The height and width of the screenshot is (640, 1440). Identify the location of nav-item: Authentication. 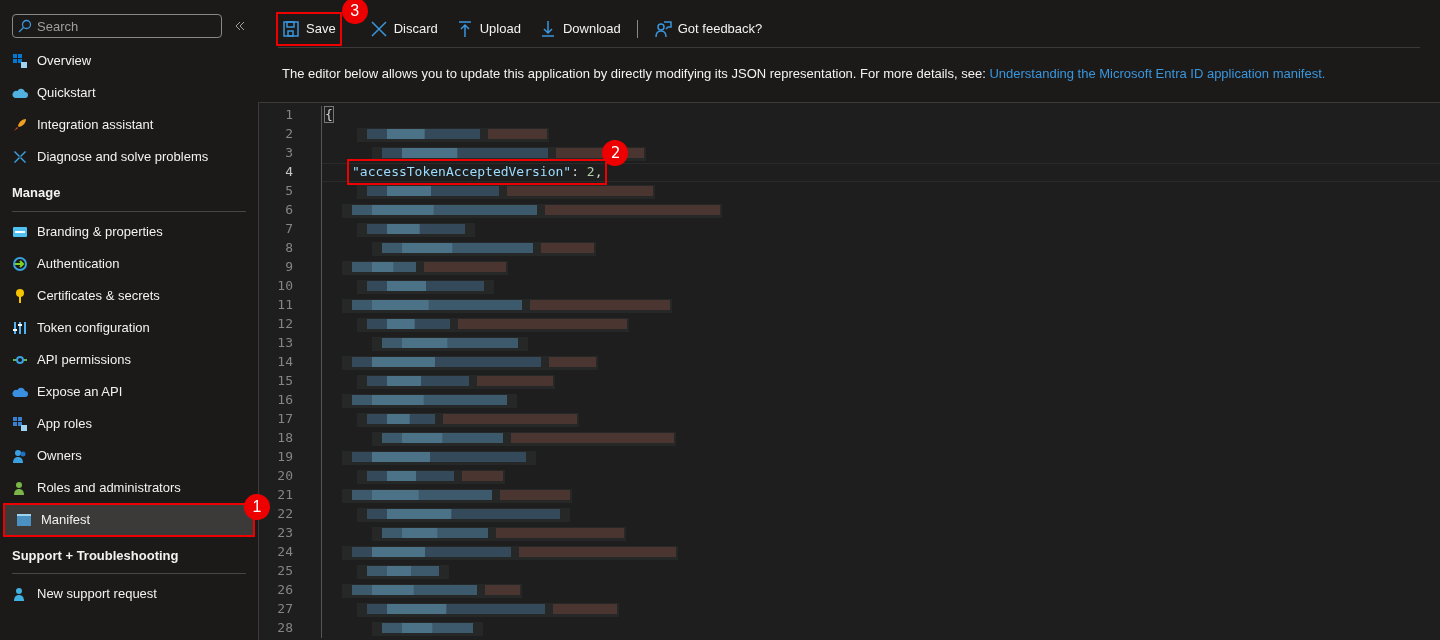
(129, 263).